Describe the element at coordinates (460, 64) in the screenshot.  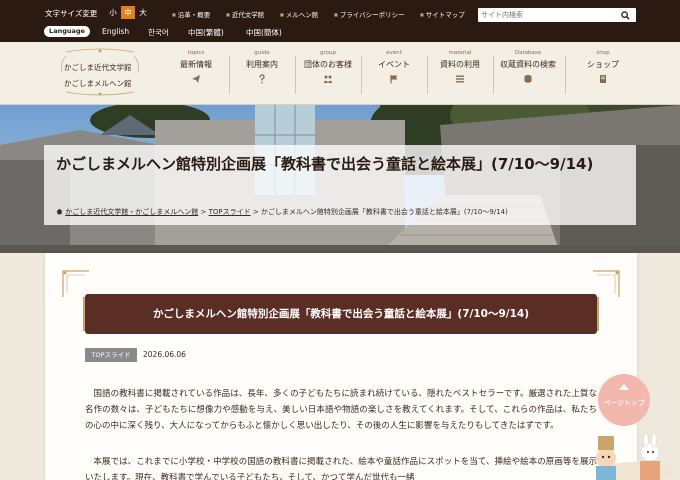
I see `nav-item-jp-label: 資料の利用` at that location.